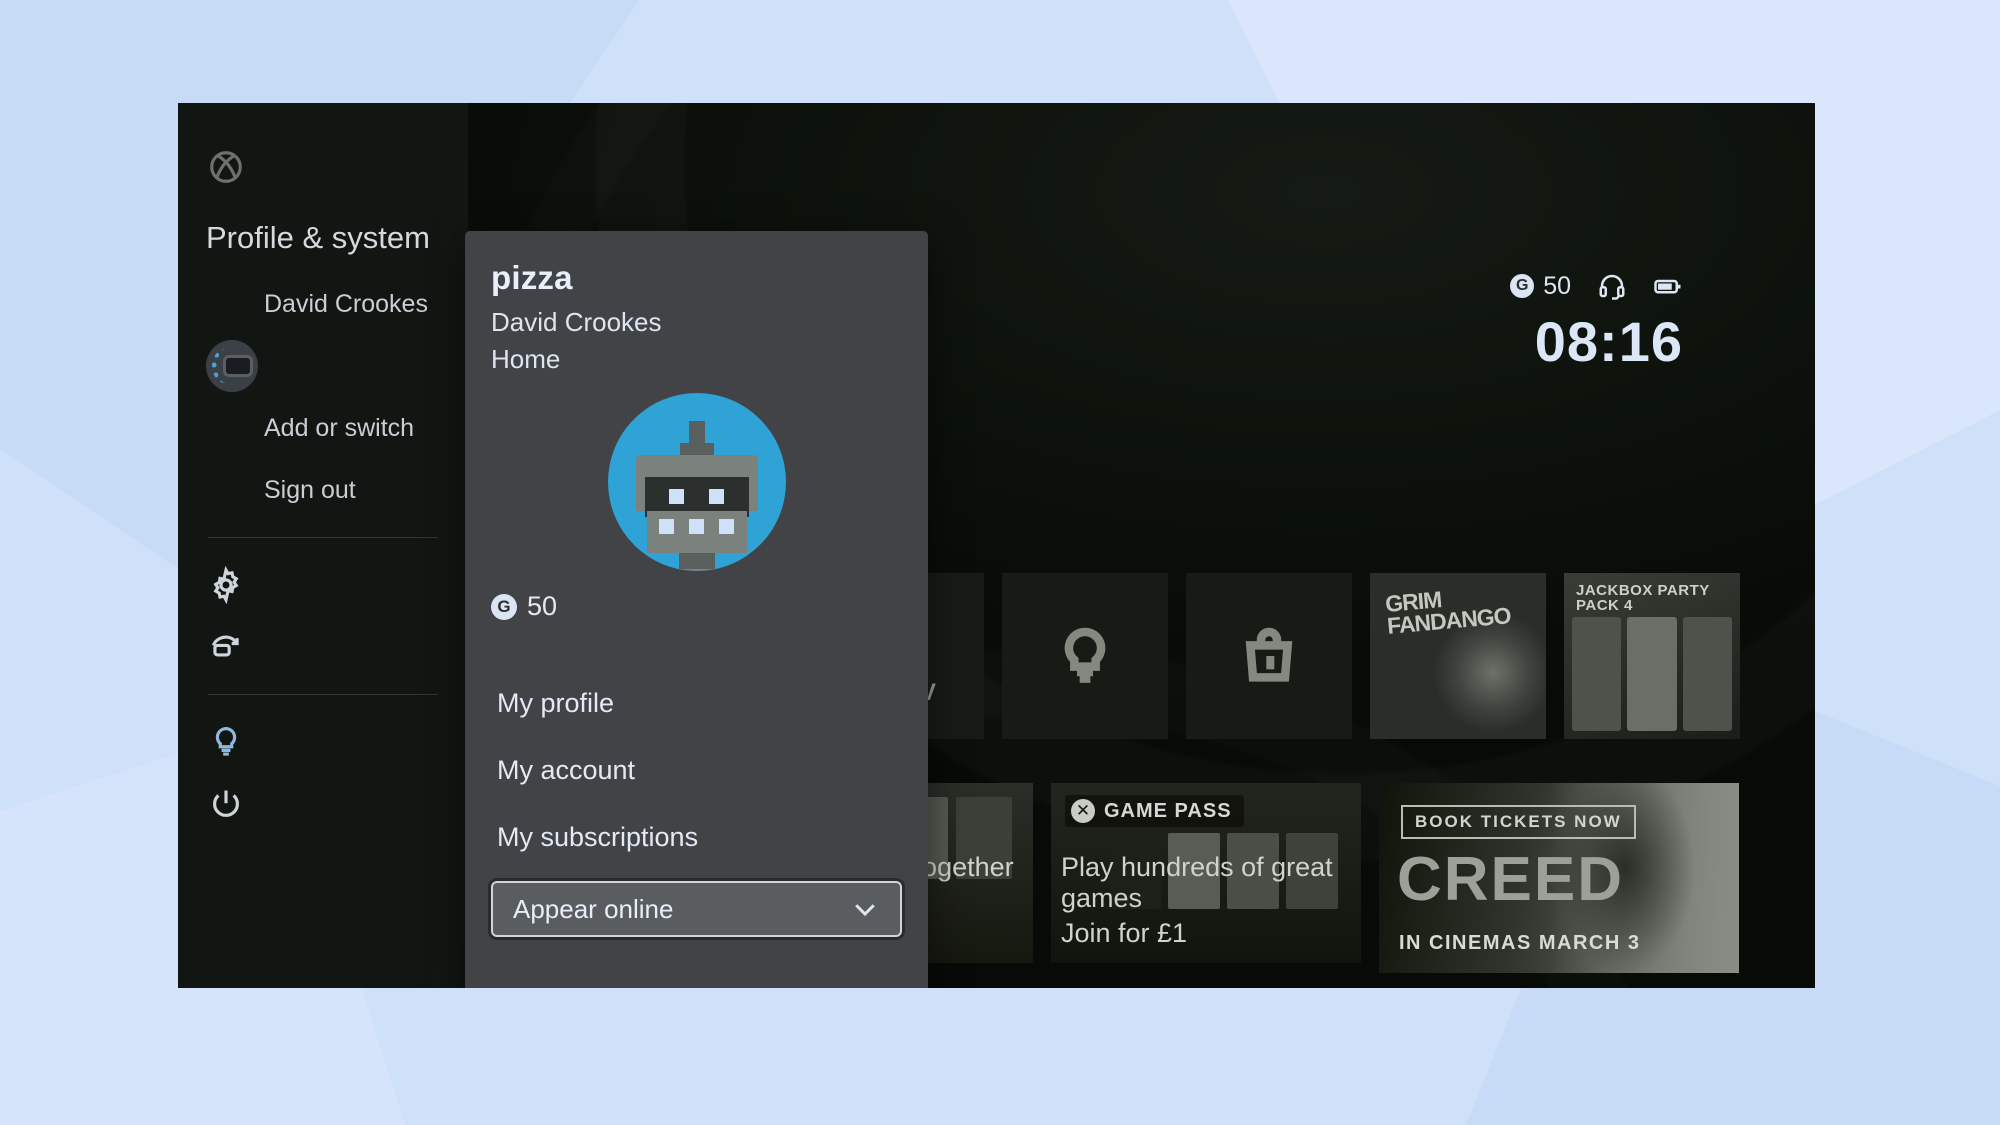 The height and width of the screenshot is (1125, 2000). What do you see at coordinates (226, 742) in the screenshot?
I see `tips-icon` at bounding box center [226, 742].